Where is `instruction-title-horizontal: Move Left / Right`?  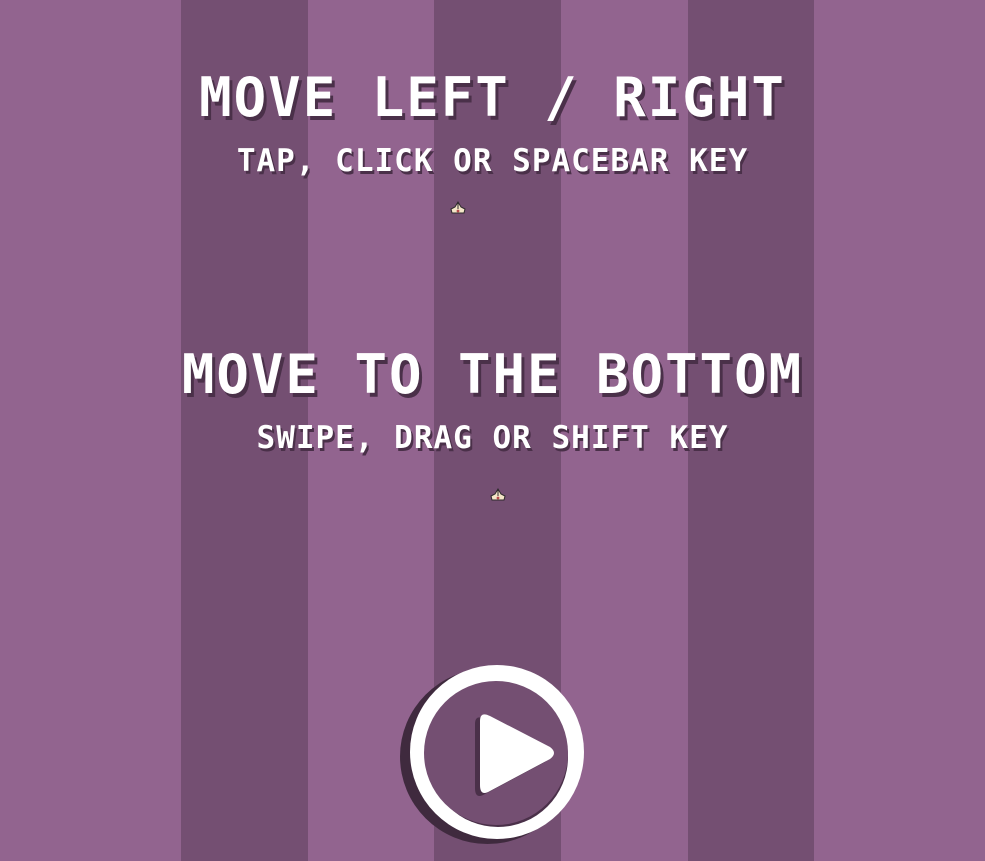 instruction-title-horizontal: Move Left / Right is located at coordinates (492, 97).